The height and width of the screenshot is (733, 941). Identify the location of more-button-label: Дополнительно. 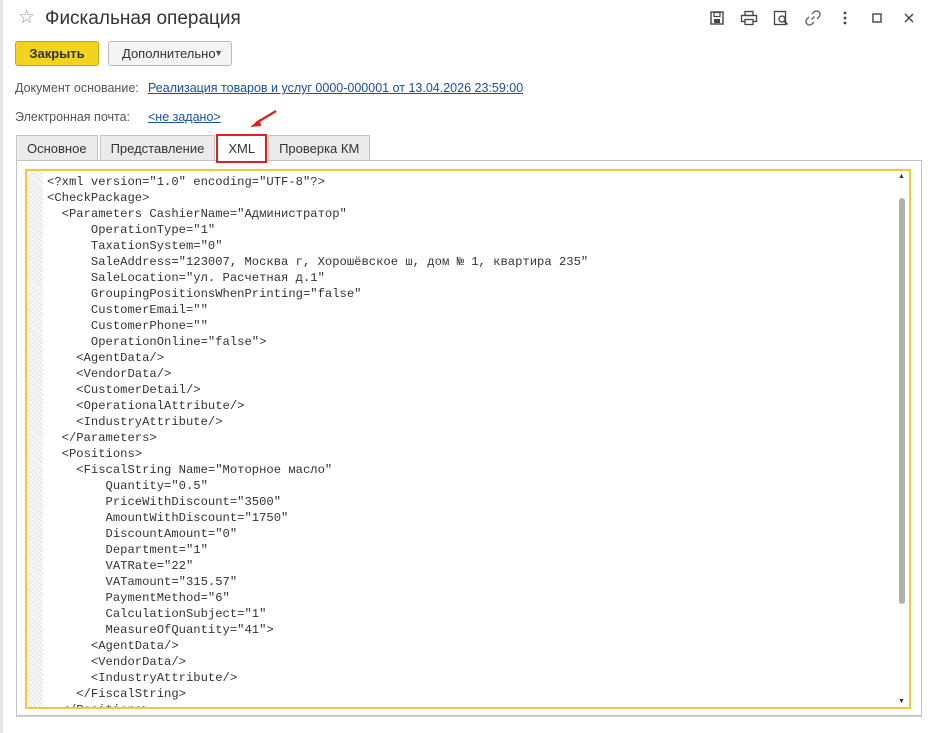
(169, 53).